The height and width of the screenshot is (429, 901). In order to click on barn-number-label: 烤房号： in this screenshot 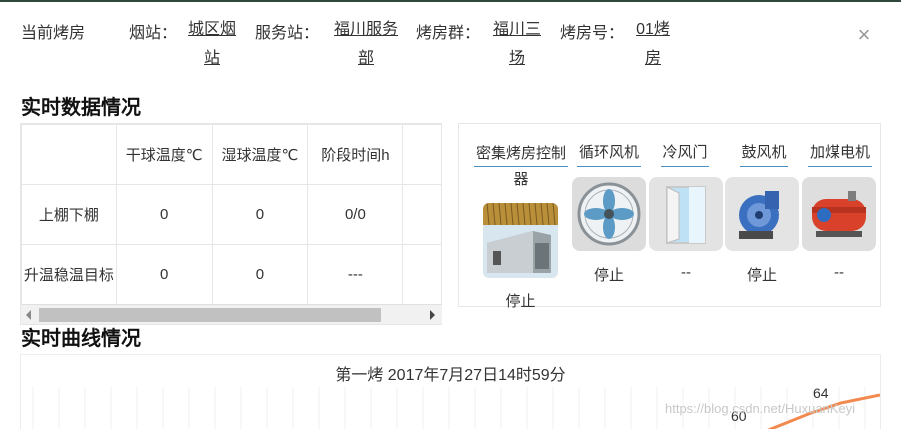, I will do `click(592, 33)`.